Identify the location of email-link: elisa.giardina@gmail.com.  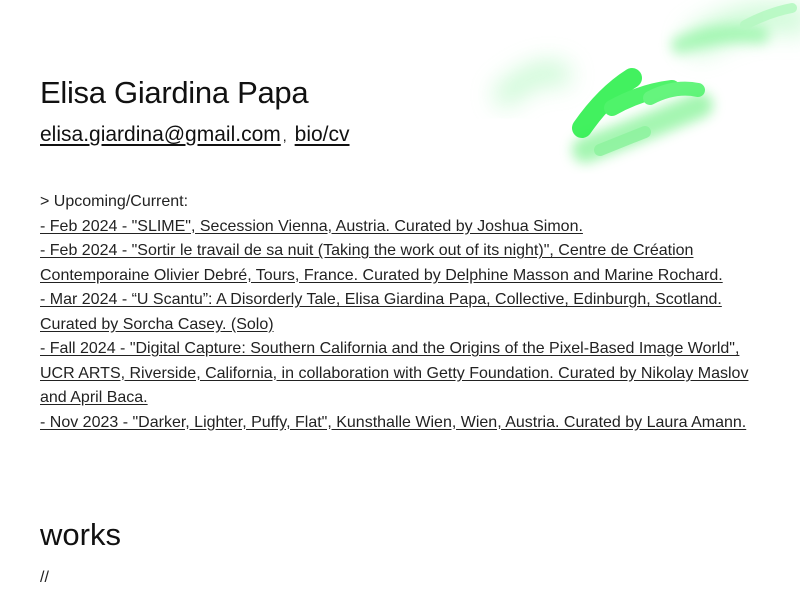
(160, 134).